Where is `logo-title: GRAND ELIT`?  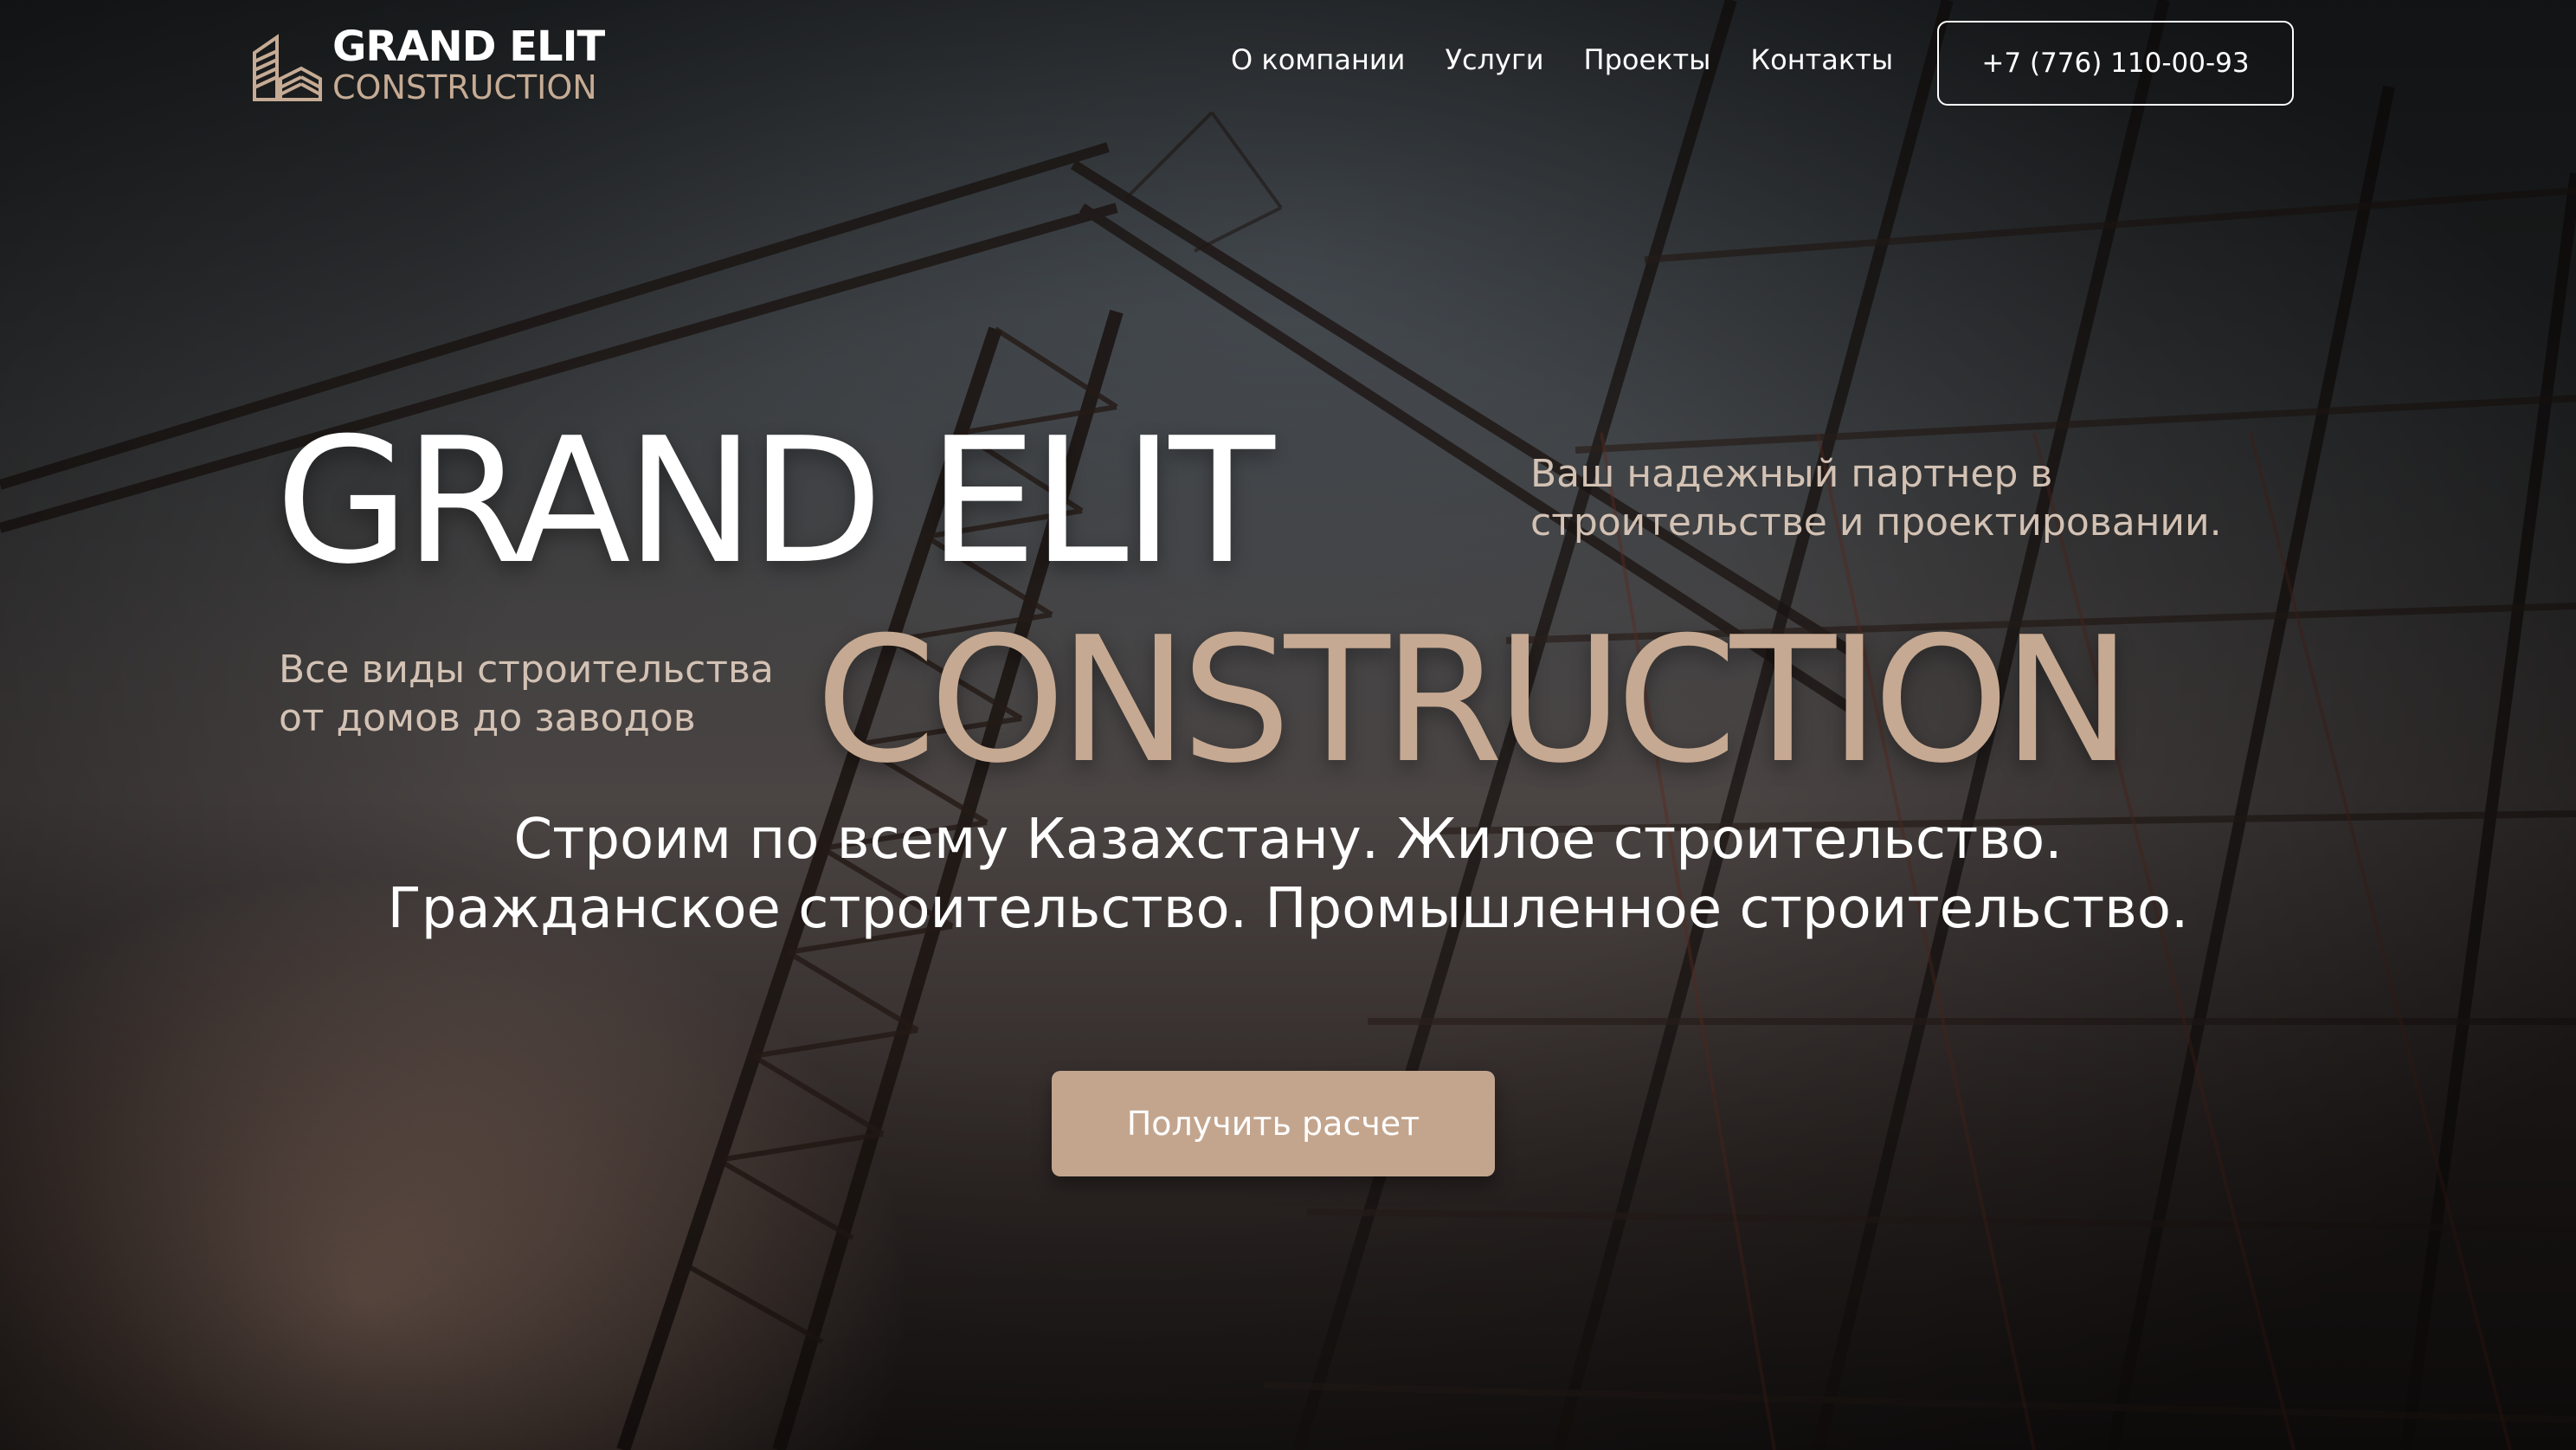
logo-title: GRAND ELIT is located at coordinates (468, 47).